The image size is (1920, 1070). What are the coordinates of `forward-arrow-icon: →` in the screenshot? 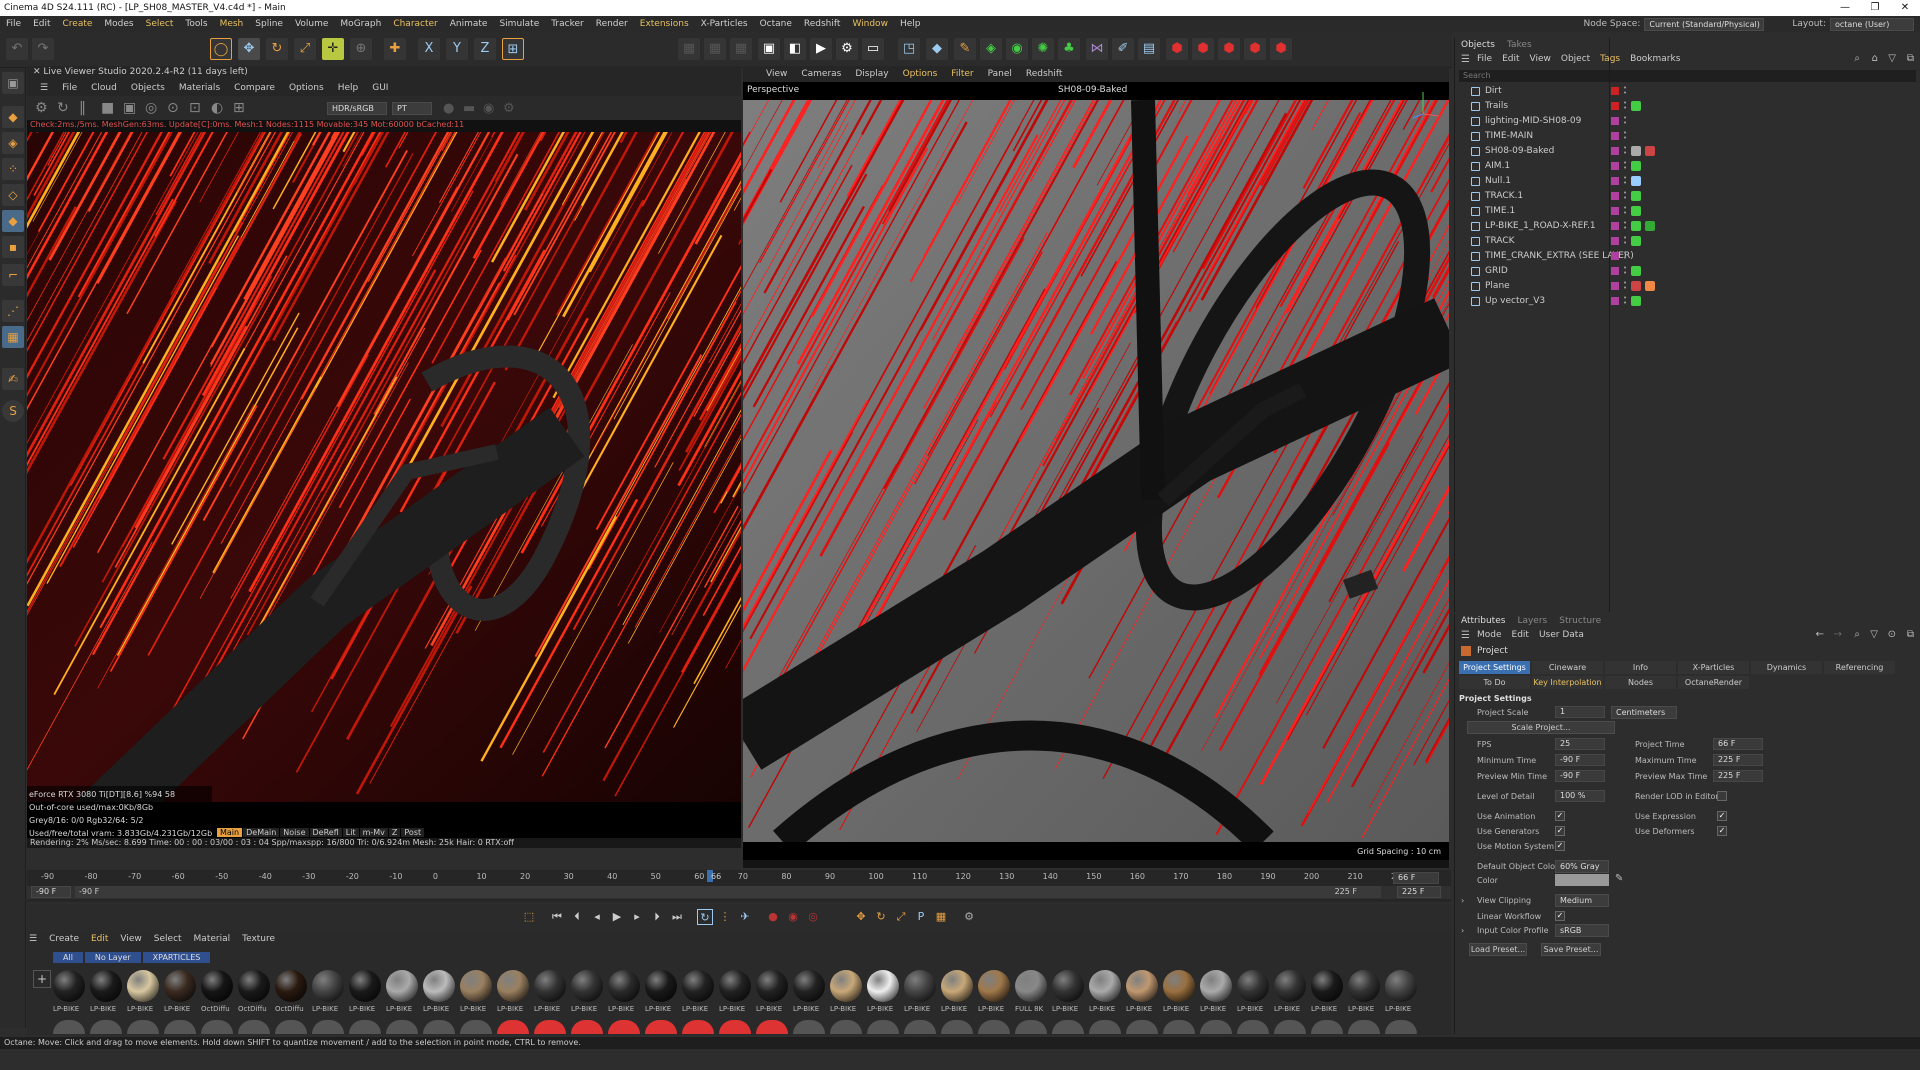 It's located at (1838, 634).